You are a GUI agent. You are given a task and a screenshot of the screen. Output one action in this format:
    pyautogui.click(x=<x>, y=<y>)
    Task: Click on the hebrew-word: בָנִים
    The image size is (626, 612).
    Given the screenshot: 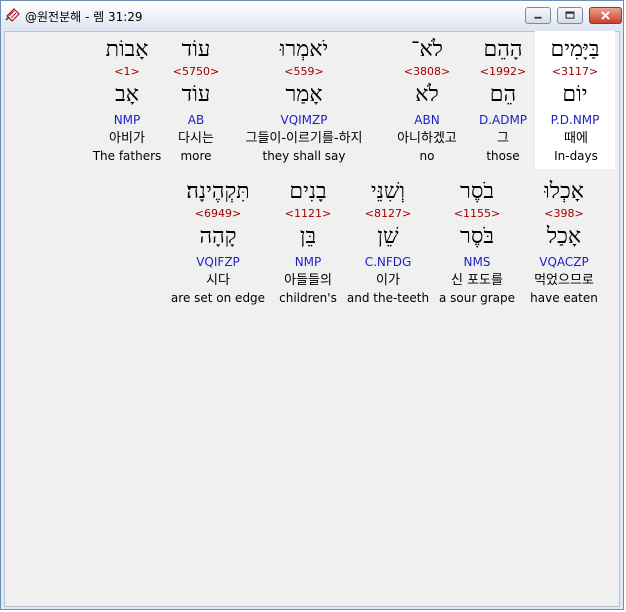 What is the action you would take?
    pyautogui.click(x=308, y=191)
    